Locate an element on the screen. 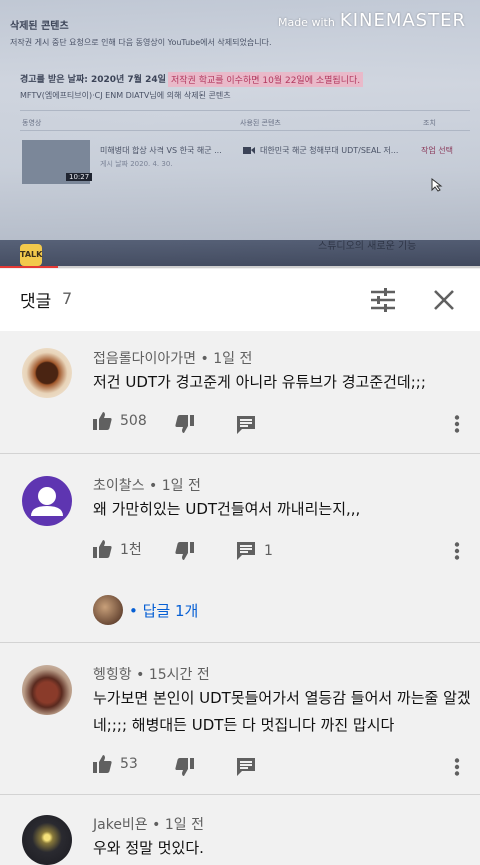 Image resolution: width=480 pixels, height=865 pixels. sort-filter-icon is located at coordinates (383, 300).